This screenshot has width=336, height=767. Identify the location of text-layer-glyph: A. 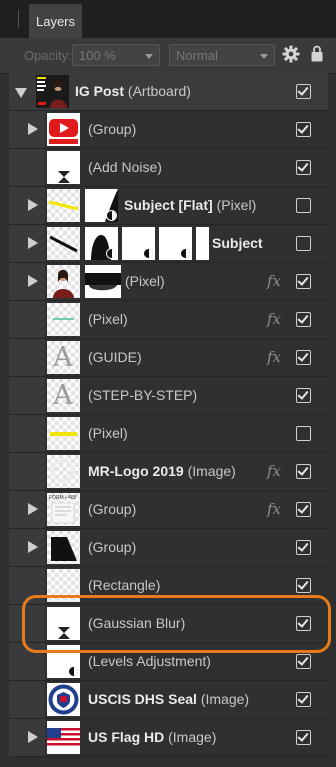
(63, 357).